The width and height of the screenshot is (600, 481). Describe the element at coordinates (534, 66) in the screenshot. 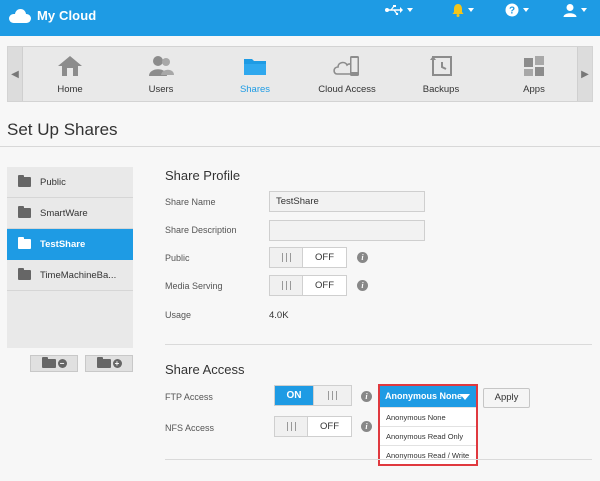

I see `apps-icon` at that location.